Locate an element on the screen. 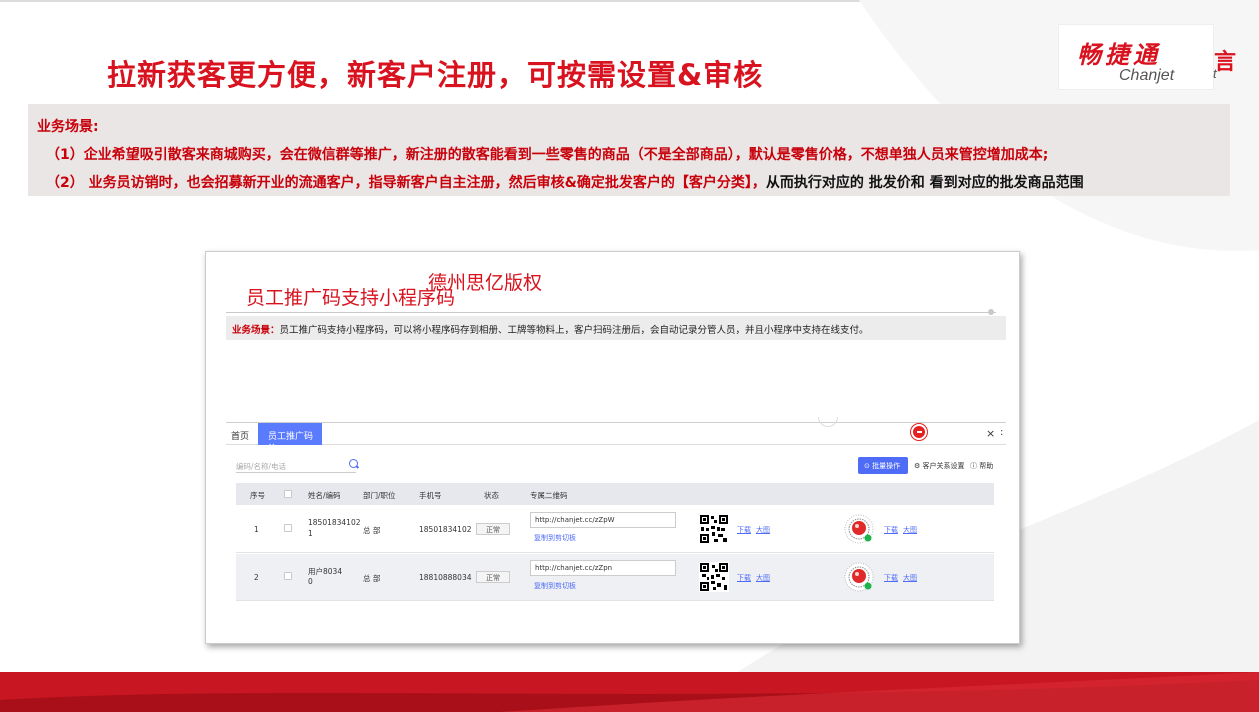 The width and height of the screenshot is (1259, 712). customer-relation-settings-link: ⚙ 客户关系设置 is located at coordinates (939, 466).